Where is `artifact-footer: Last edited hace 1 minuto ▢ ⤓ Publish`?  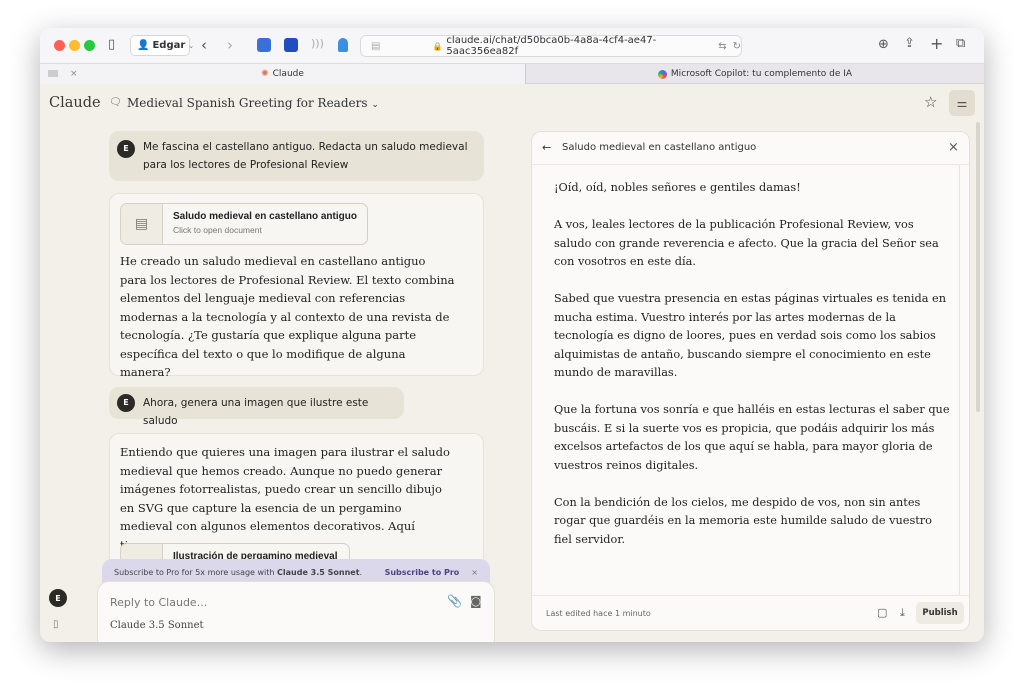
artifact-footer: Last edited hace 1 minuto ▢ ⤓ Publish is located at coordinates (750, 612).